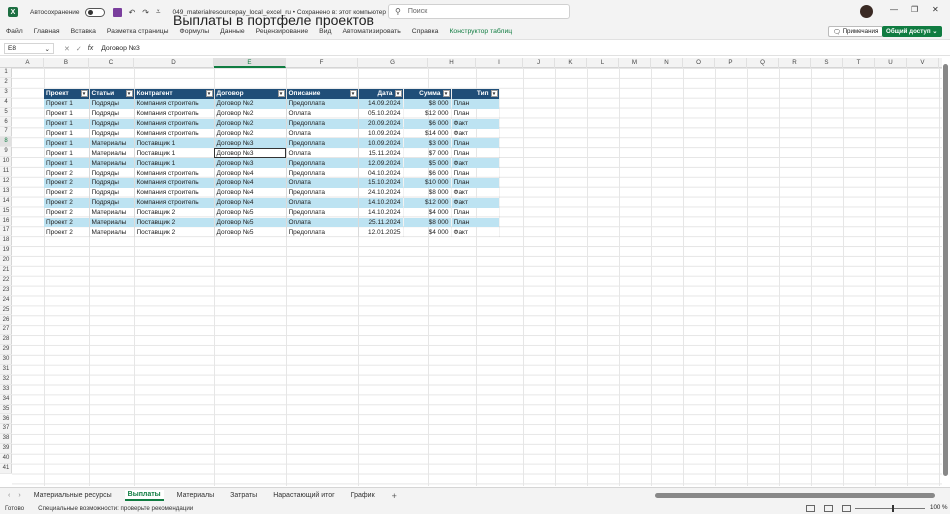  Describe the element at coordinates (6, 231) in the screenshot. I see `row-header: 17` at that location.